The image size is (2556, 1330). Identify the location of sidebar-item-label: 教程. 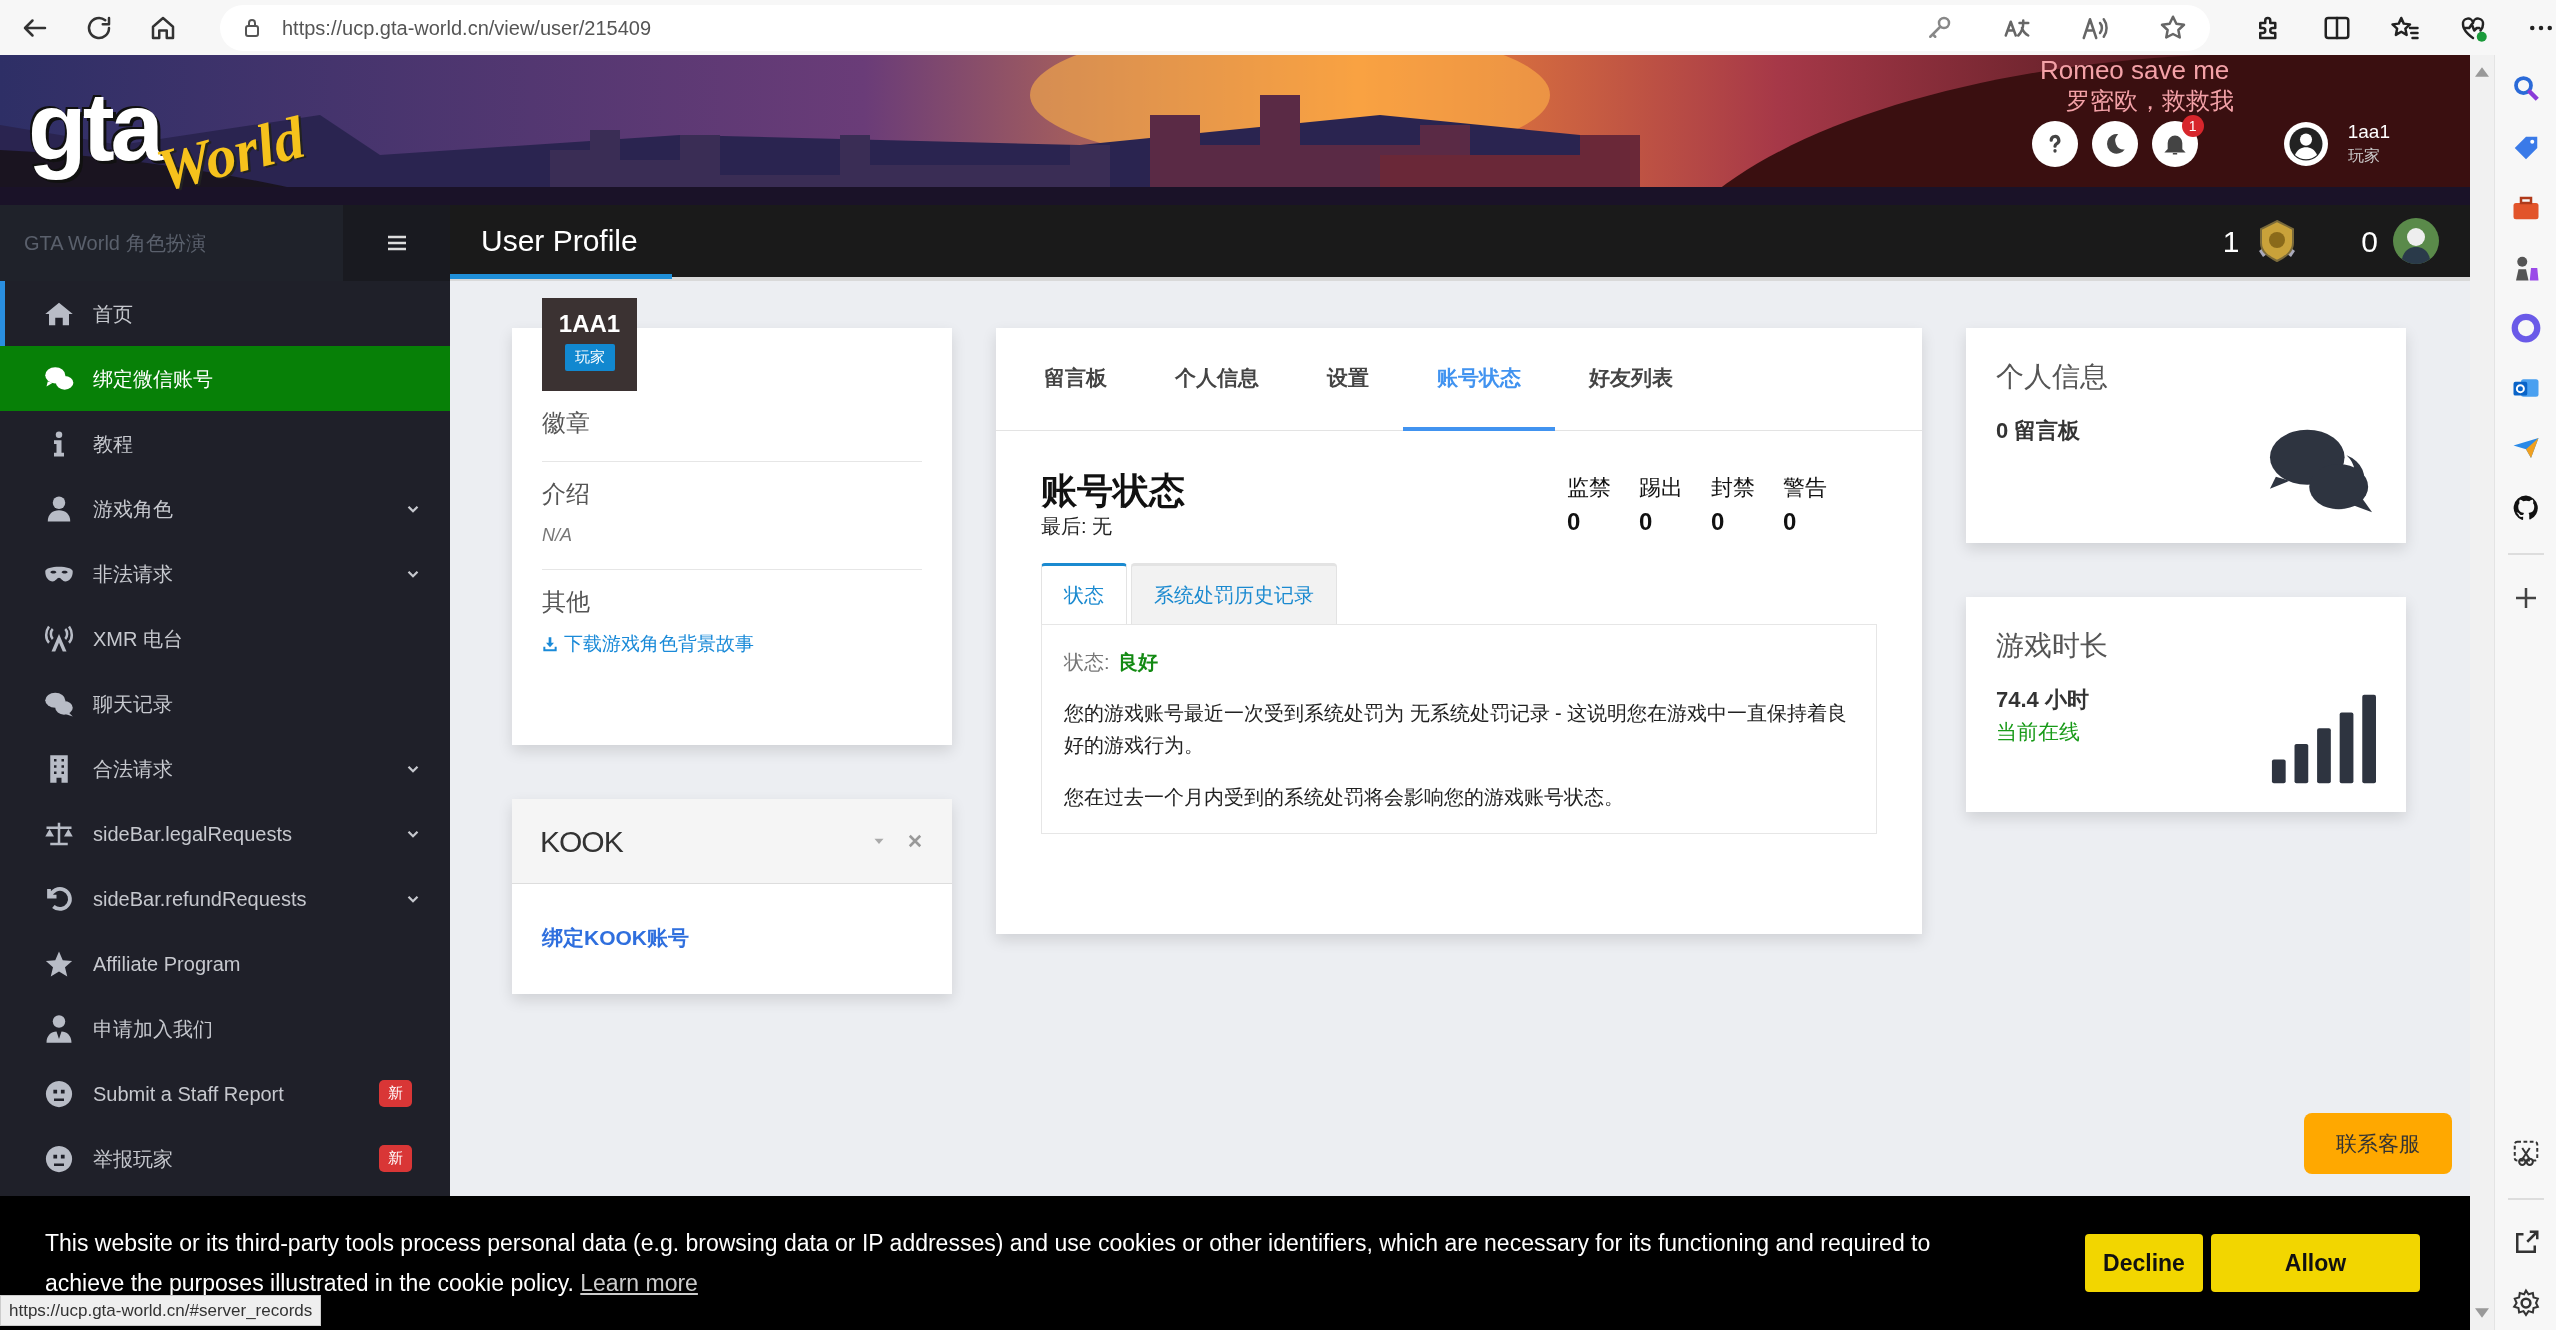
(113, 444).